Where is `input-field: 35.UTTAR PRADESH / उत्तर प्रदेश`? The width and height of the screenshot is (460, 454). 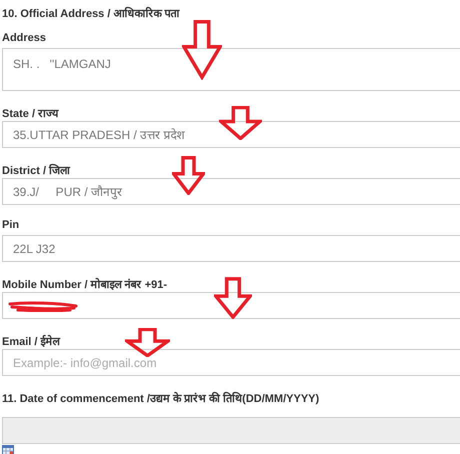 input-field: 35.UTTAR PRADESH / उत्तर प्रदेश is located at coordinates (231, 134).